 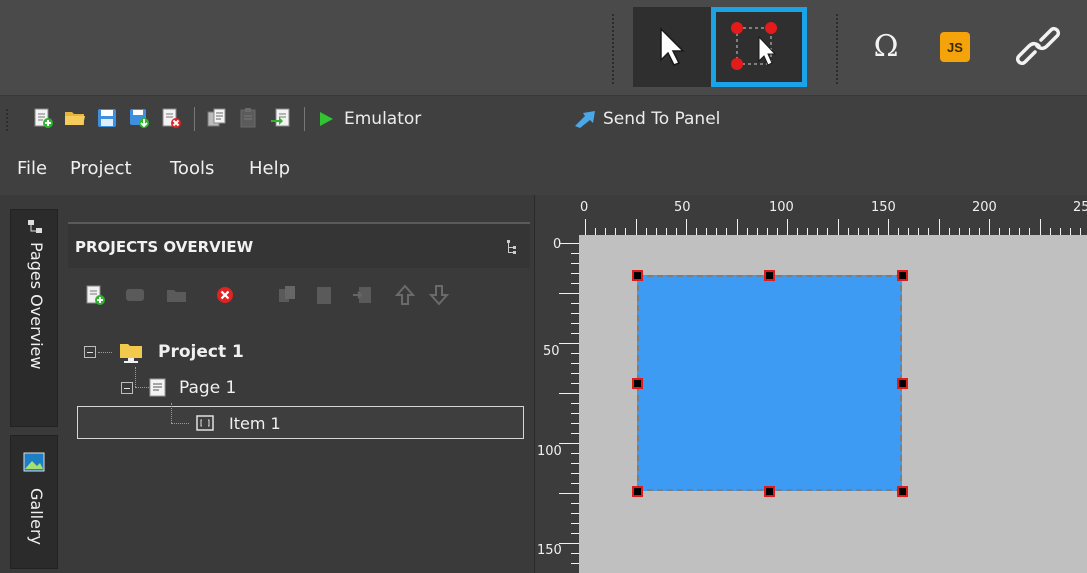 I want to click on ruler-y-label: 100, so click(x=549, y=451).